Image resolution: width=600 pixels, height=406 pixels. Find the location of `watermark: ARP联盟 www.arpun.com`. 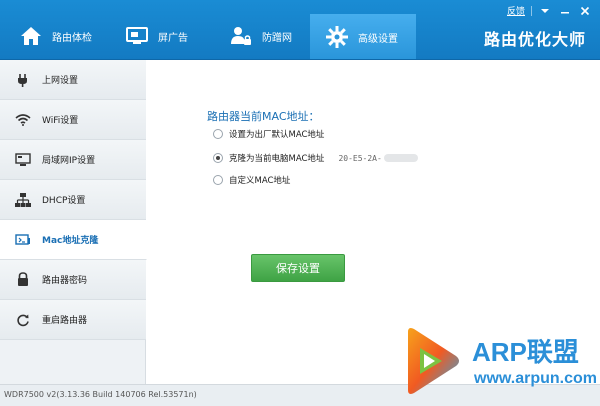

watermark: ARP联盟 www.arpun.com is located at coordinates (500, 362).